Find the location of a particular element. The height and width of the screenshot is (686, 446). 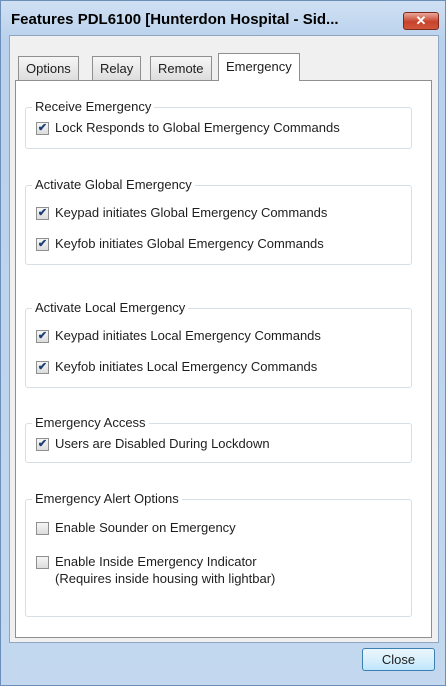

tab-remote-label: Remote is located at coordinates (181, 68).